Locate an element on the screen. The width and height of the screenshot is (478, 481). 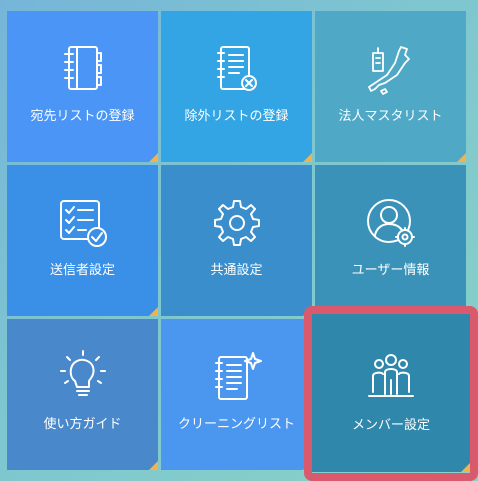
tile-member-settings: メンバー設定 is located at coordinates (391, 393).